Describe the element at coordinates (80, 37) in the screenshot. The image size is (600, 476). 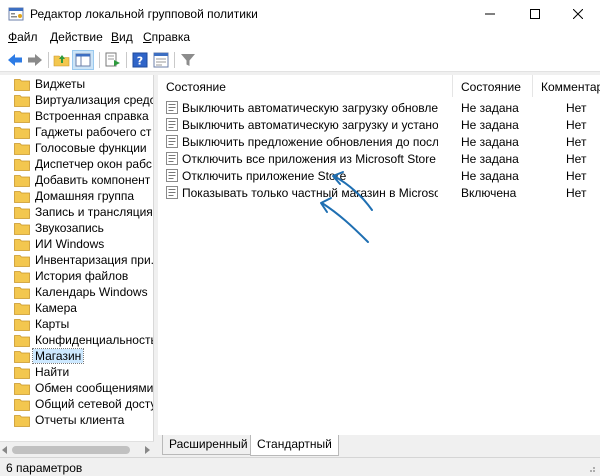
I see `menu-action-label: ействие` at that location.